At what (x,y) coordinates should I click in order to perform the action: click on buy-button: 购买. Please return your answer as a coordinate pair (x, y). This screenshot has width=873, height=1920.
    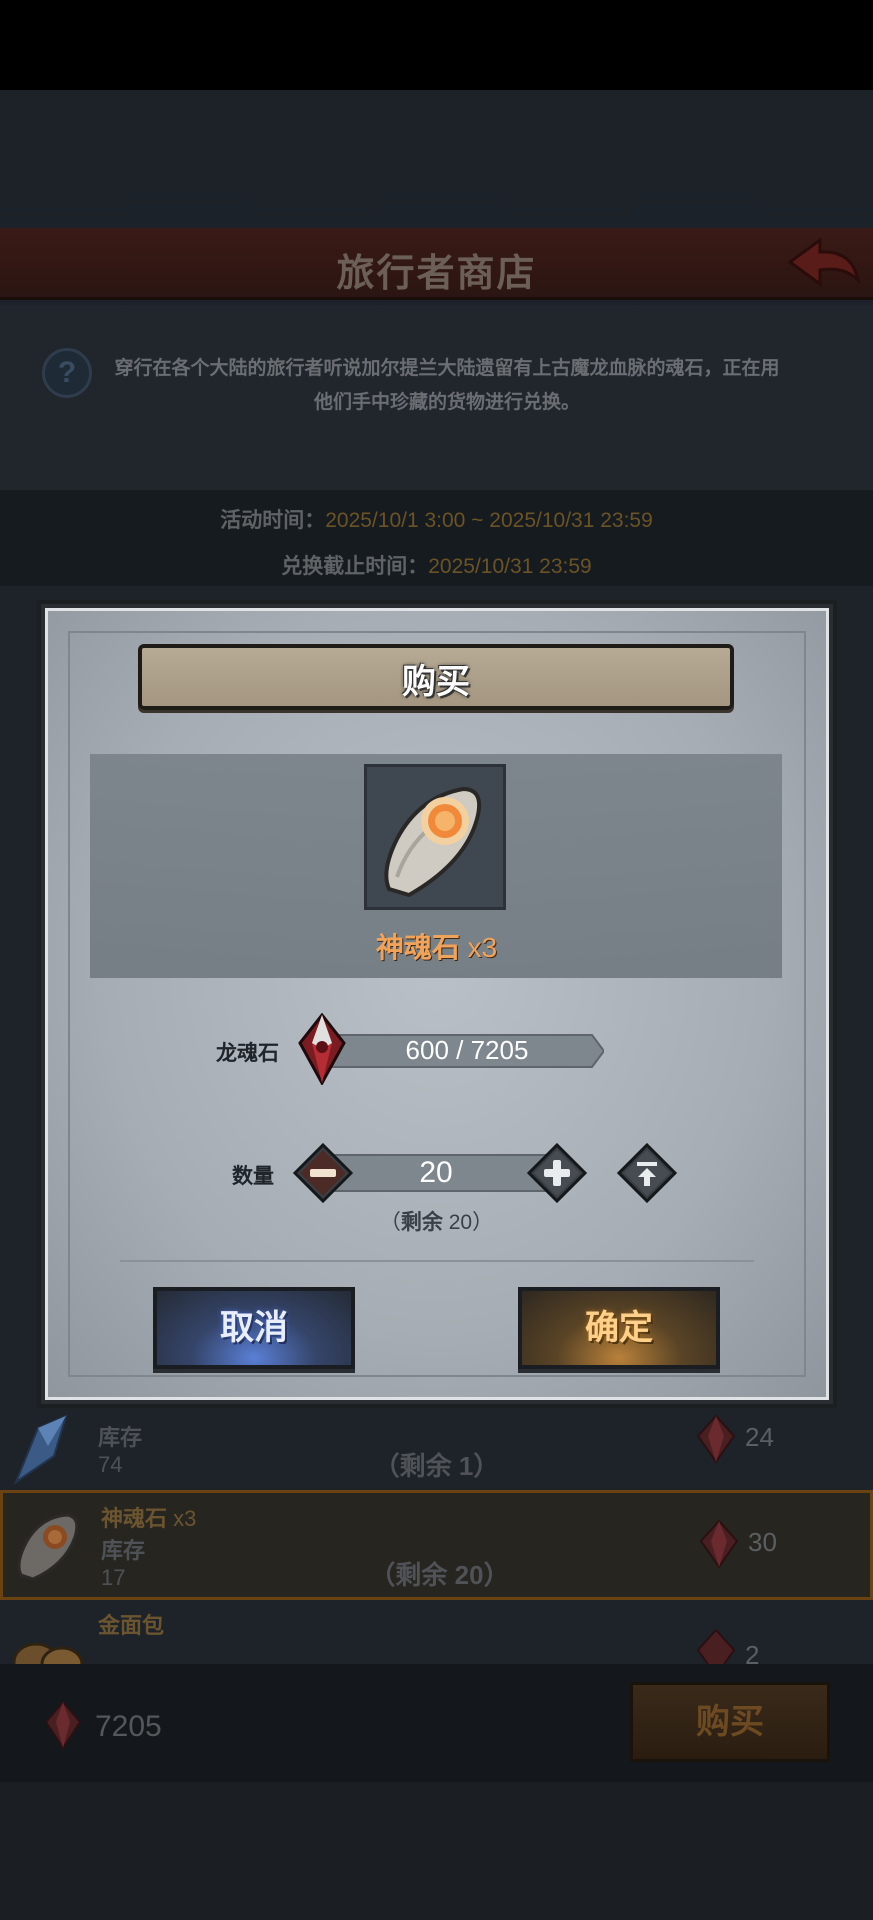
    Looking at the image, I should click on (730, 1722).